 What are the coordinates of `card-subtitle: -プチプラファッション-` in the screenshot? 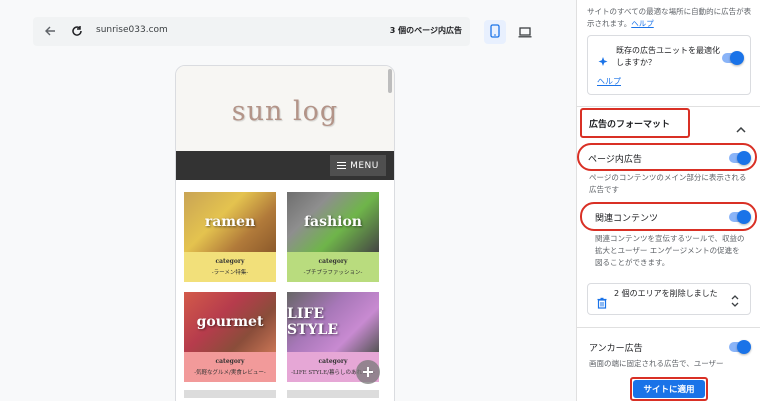 It's located at (333, 273).